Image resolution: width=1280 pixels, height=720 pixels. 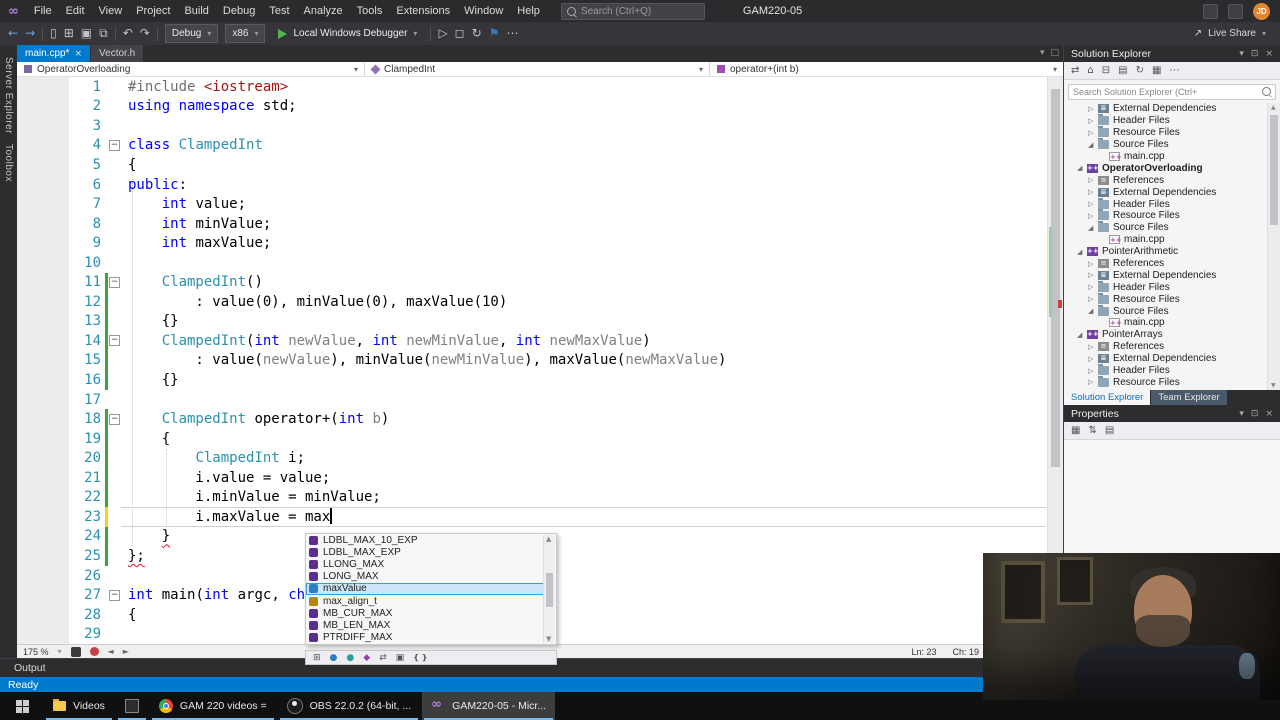 I want to click on intellisense-item-maxvalue: maxValue, so click(x=426, y=588).